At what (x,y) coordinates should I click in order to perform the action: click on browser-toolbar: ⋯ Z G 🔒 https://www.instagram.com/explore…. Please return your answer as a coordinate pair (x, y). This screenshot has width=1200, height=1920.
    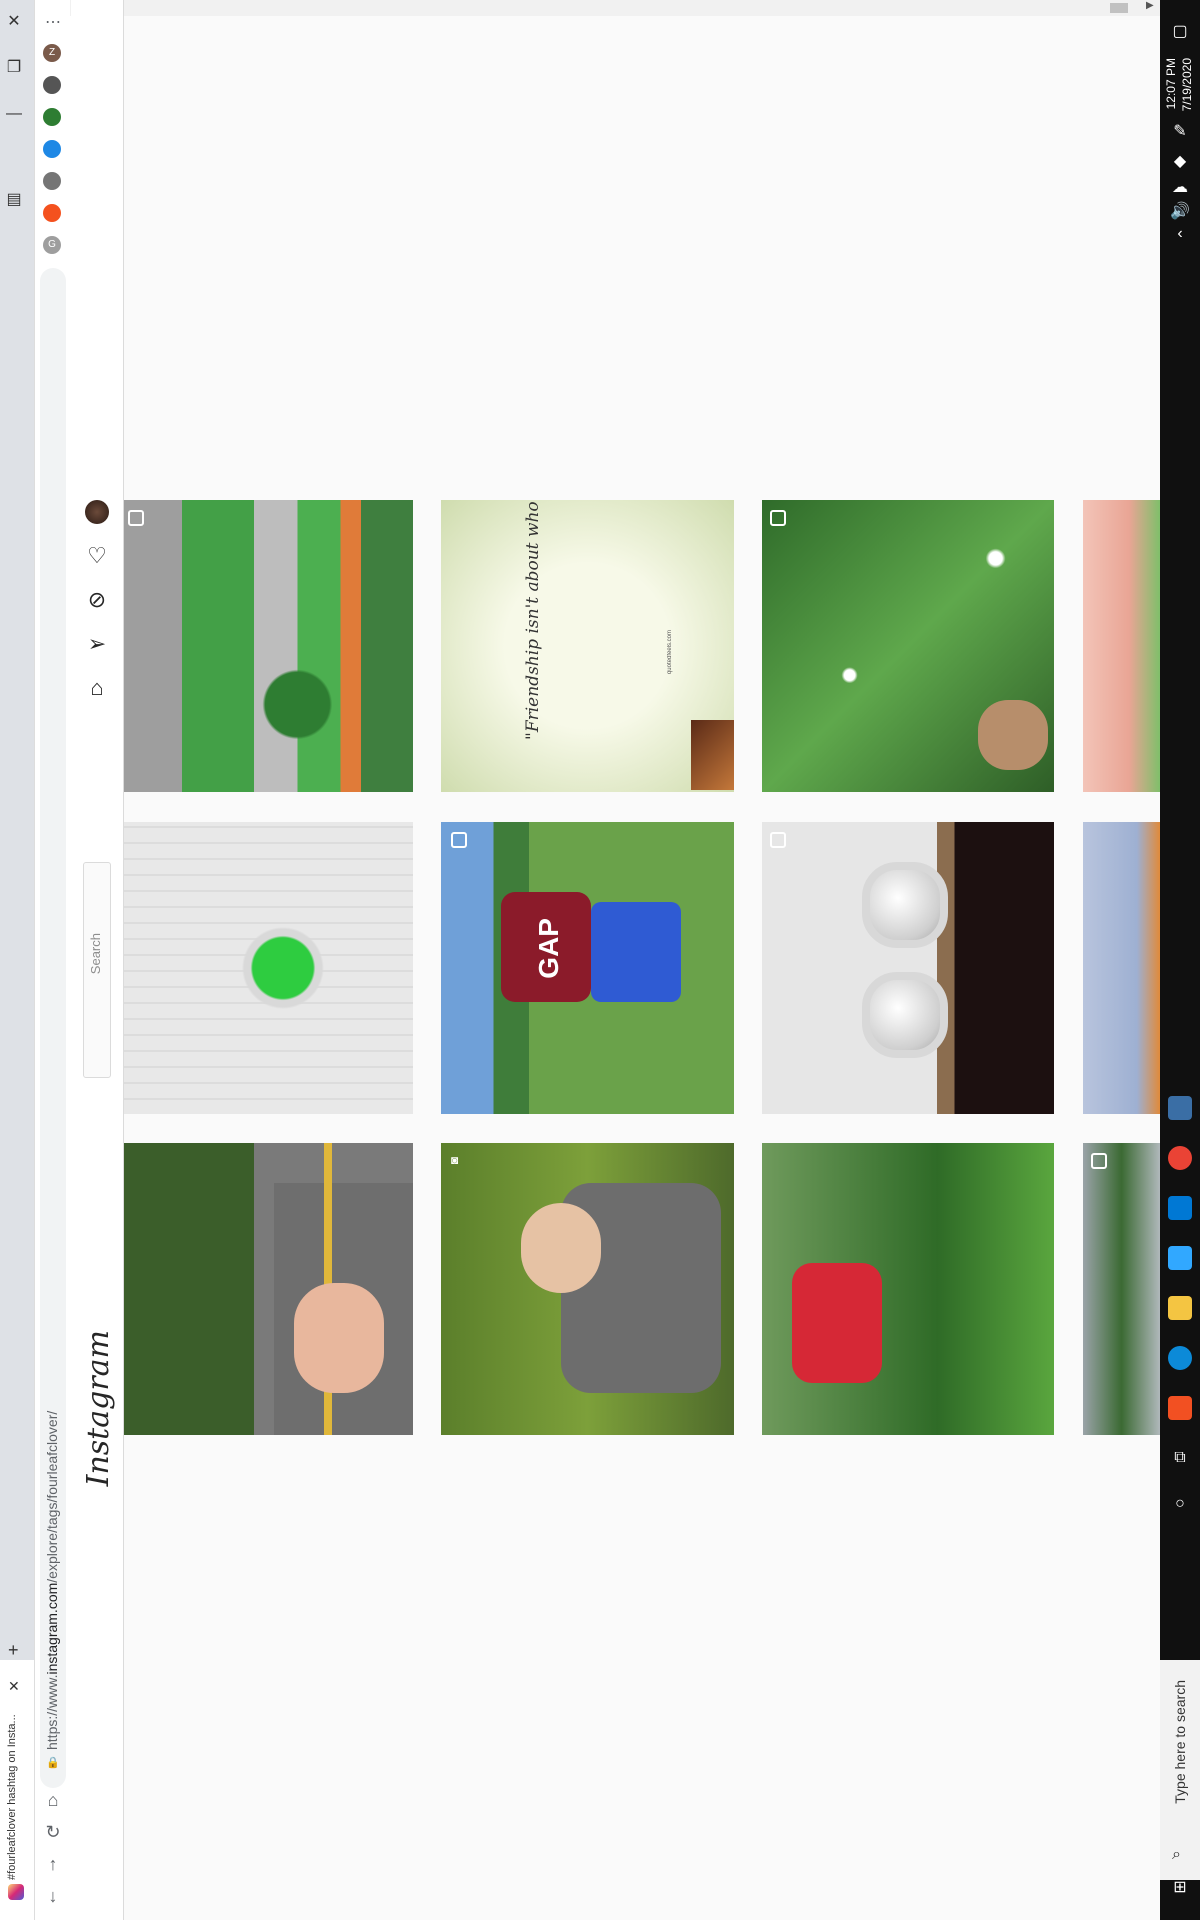
    Looking at the image, I should click on (52, 960).